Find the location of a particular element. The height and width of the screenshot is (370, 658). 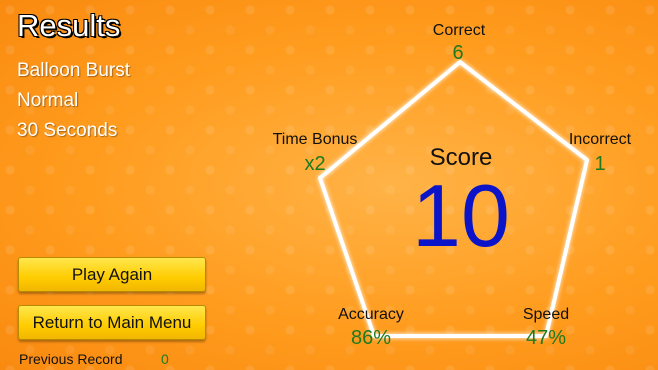

score-value: 10 is located at coordinates (461, 215).